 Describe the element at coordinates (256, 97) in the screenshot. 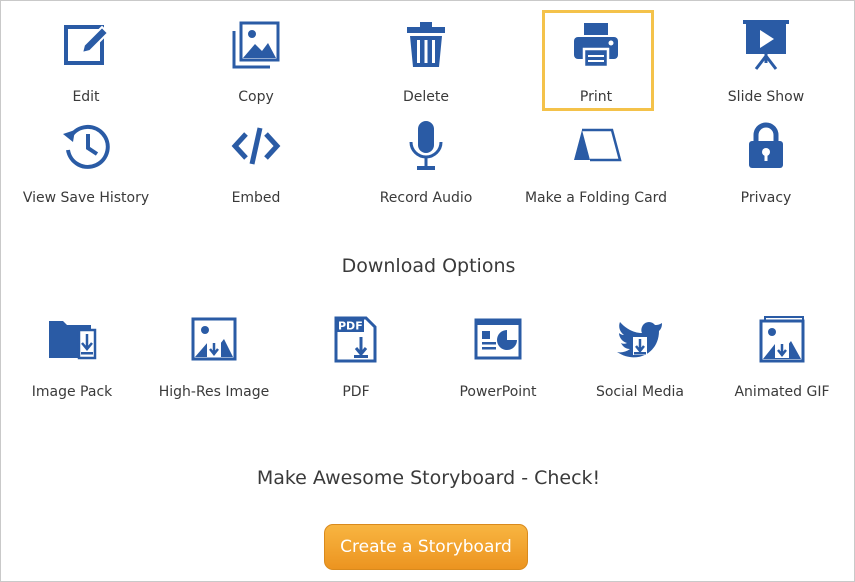

I see `copy-label: Copy` at that location.